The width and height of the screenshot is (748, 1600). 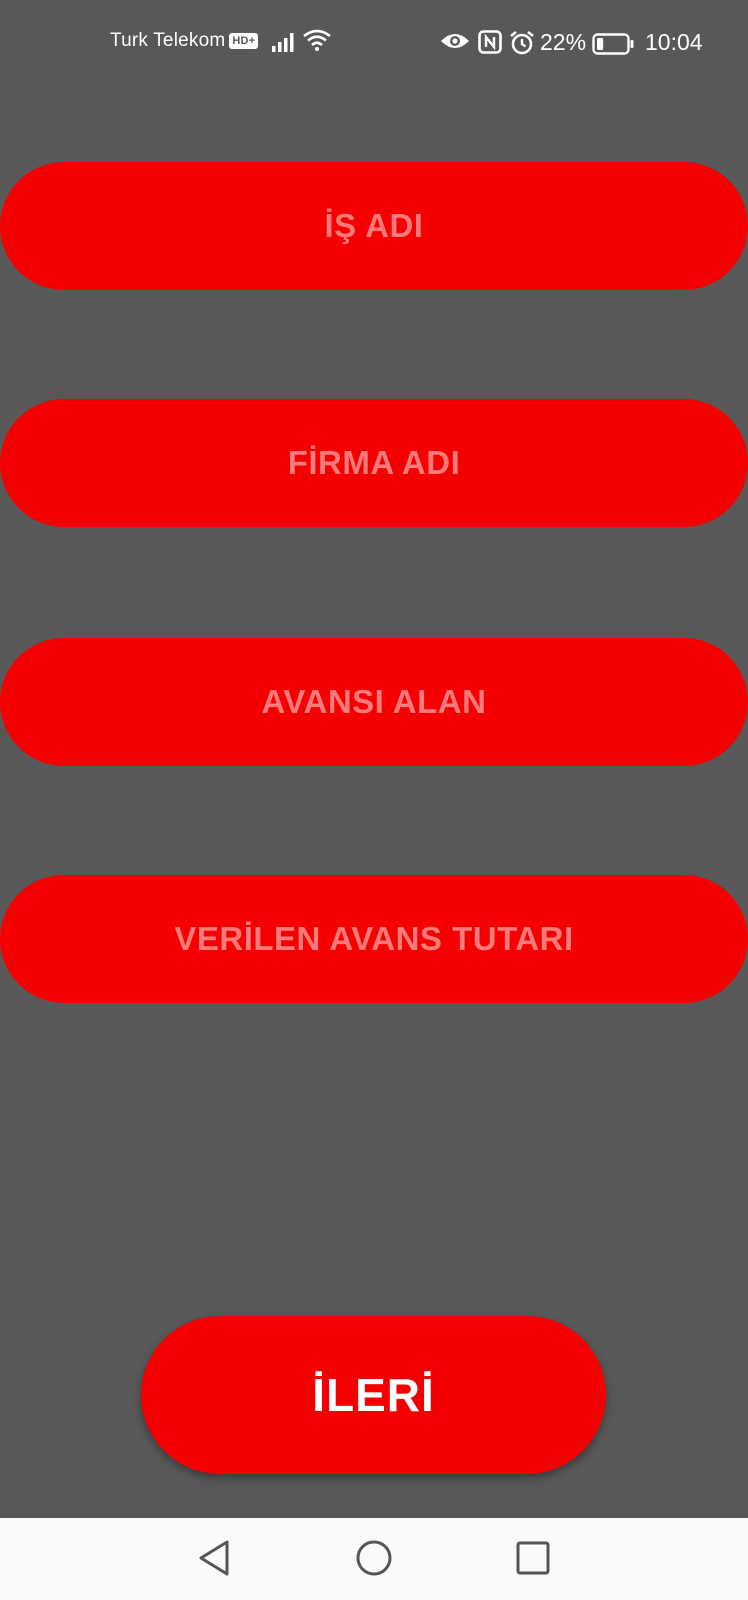 I want to click on advance-amount-field: VERİLEN AVANS TUTARI, so click(x=374, y=939).